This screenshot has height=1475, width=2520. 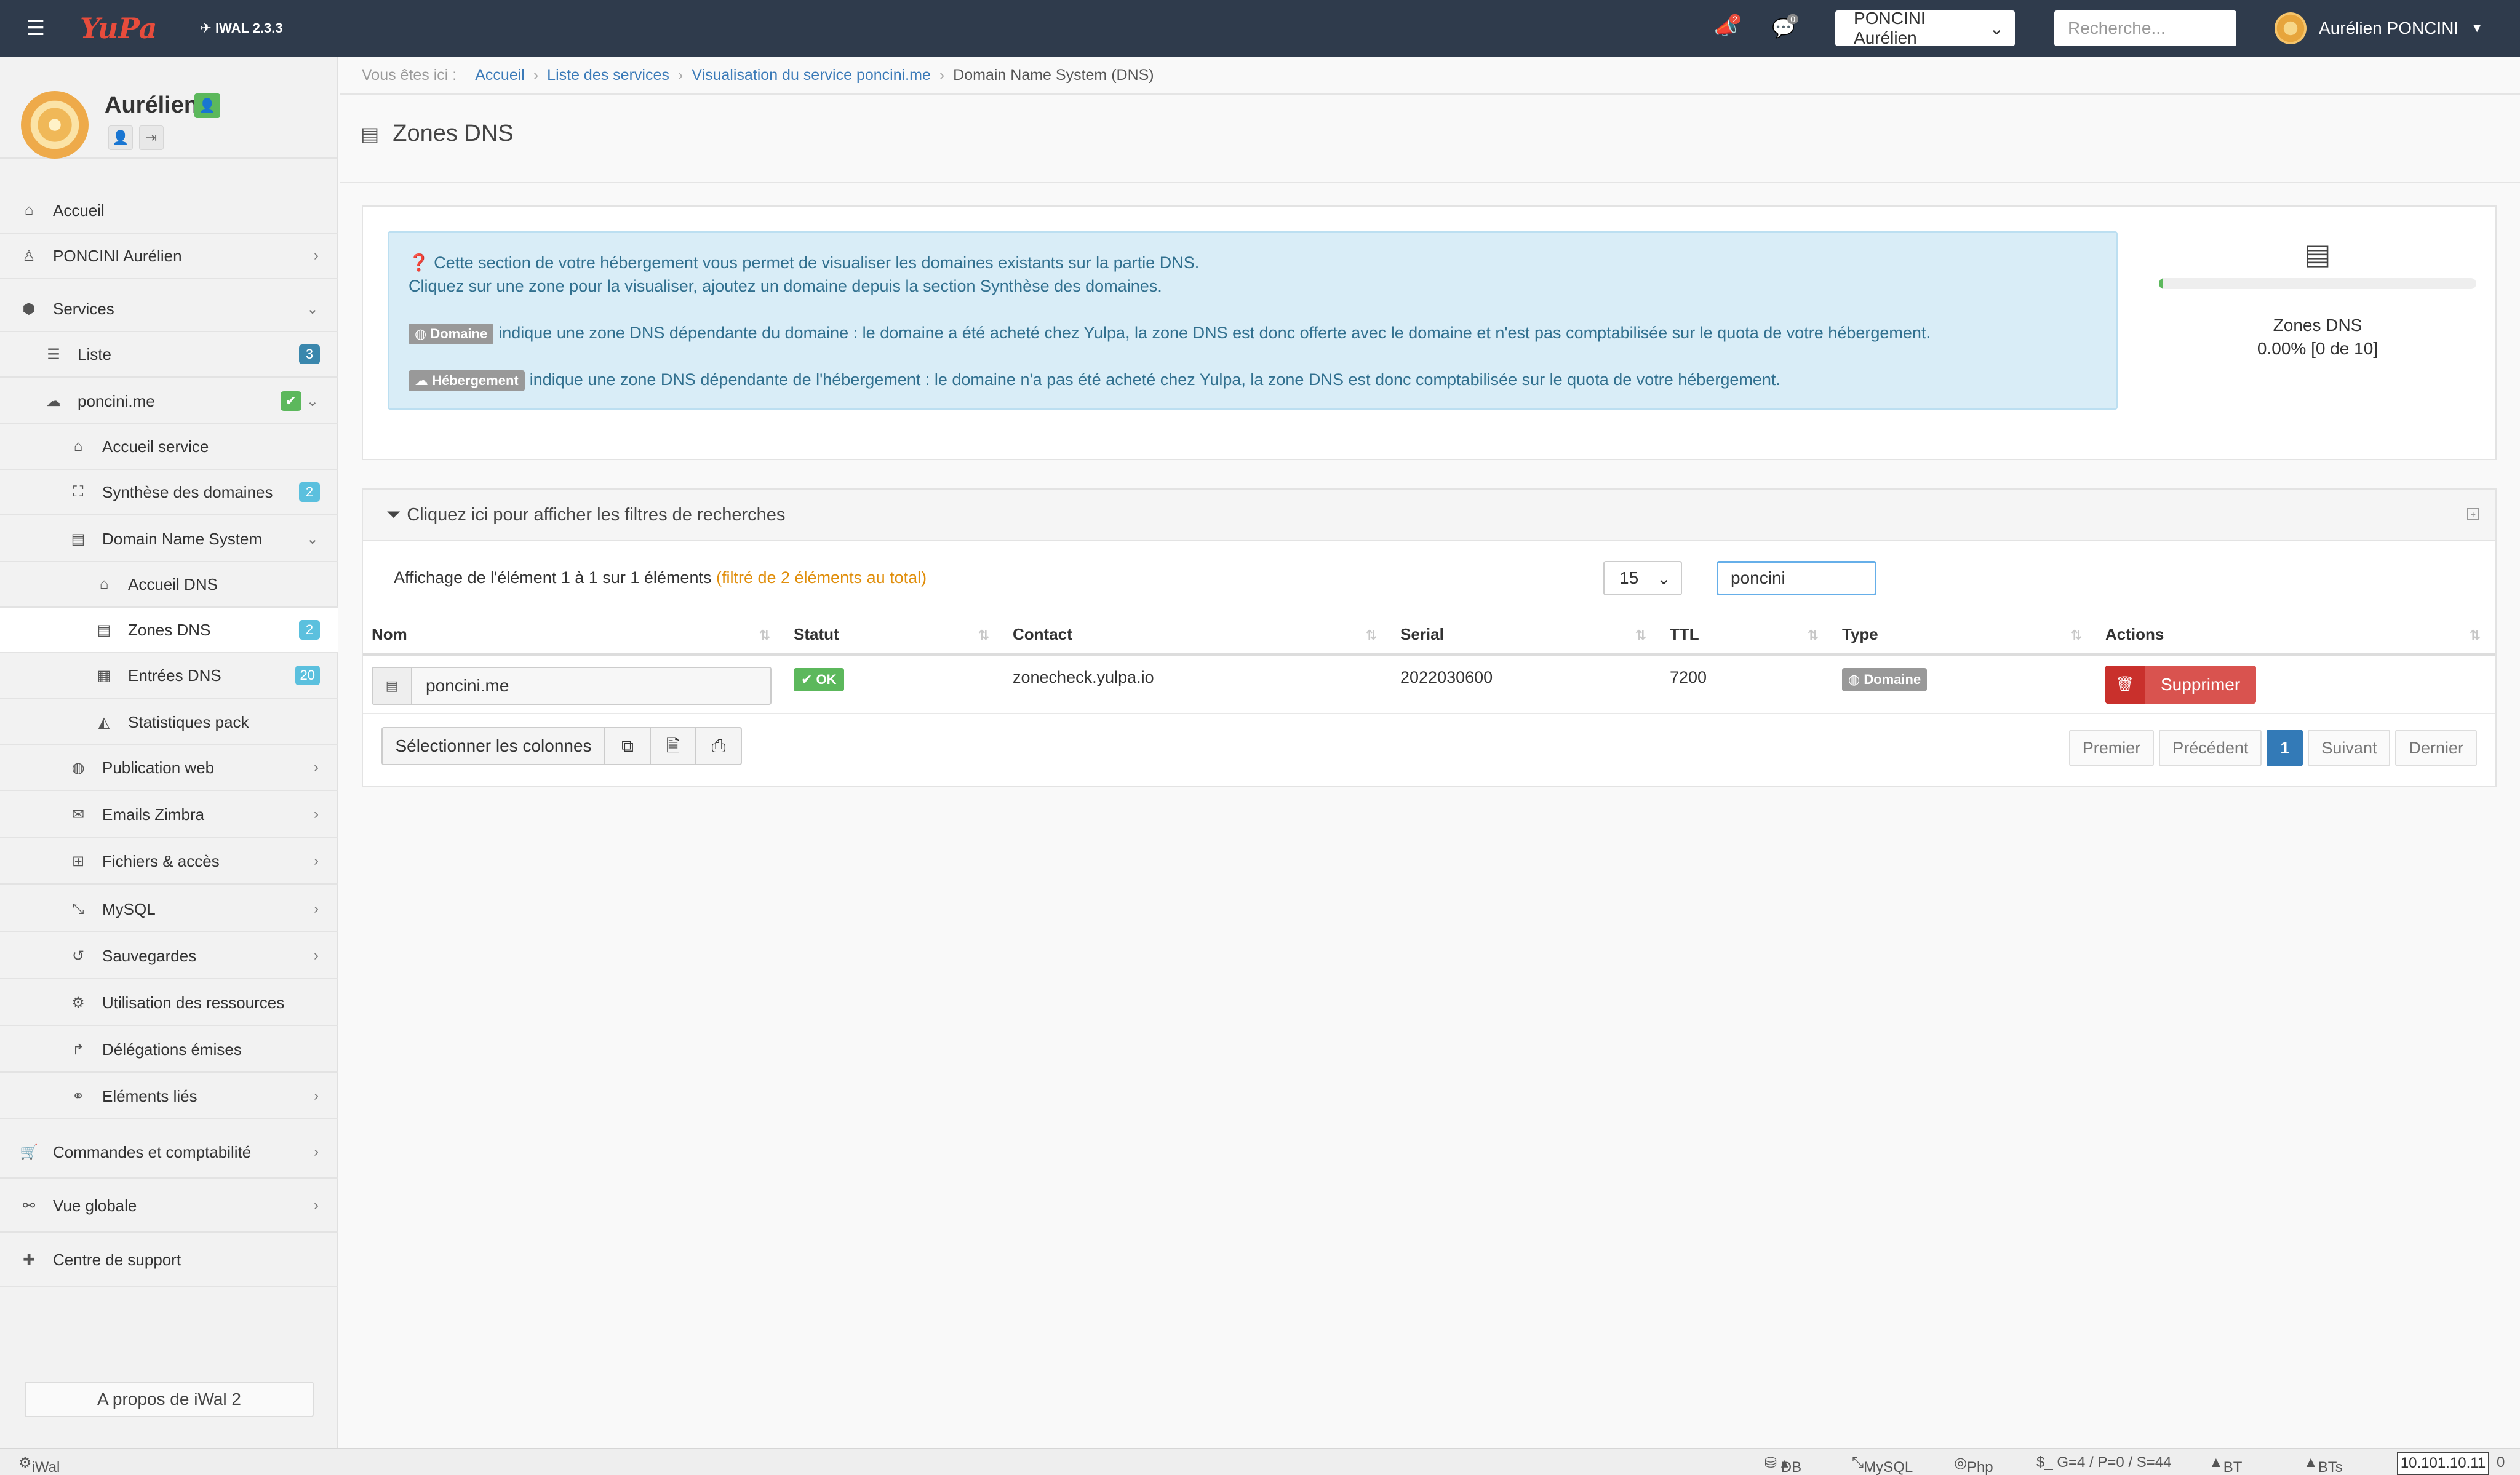 What do you see at coordinates (169, 211) in the screenshot?
I see `sidebar-item-accueil: ⌂ Accueil` at bounding box center [169, 211].